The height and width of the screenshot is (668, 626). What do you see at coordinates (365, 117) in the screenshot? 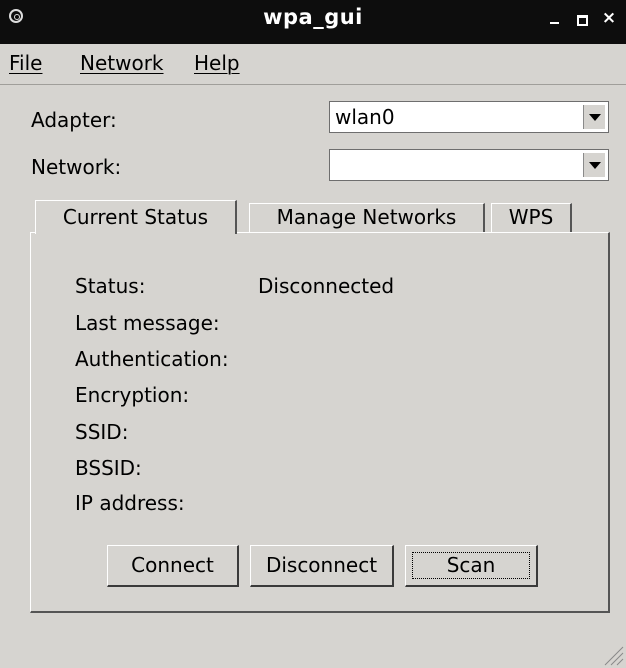
I see `adapter-select-value: wlan0` at bounding box center [365, 117].